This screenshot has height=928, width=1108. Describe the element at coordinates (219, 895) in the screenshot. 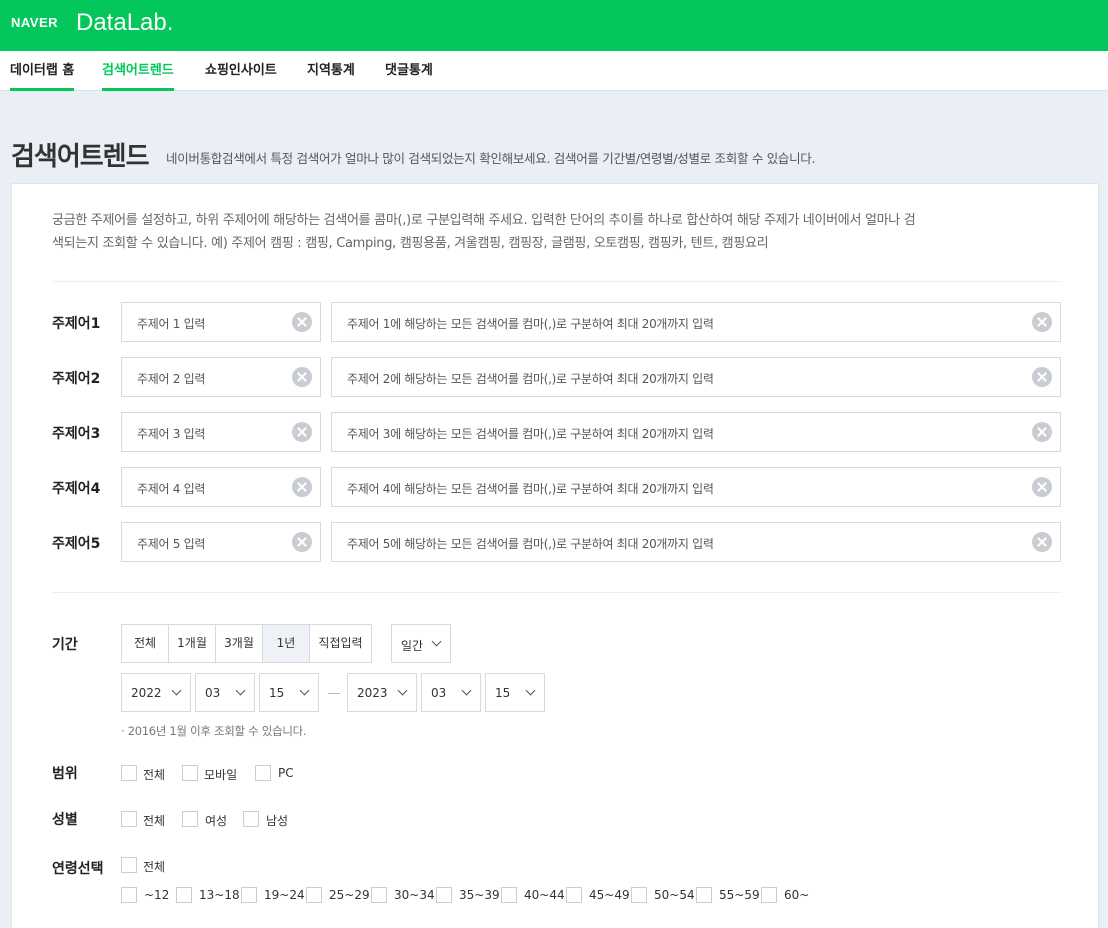

I see `age-option-label: 13~18` at that location.